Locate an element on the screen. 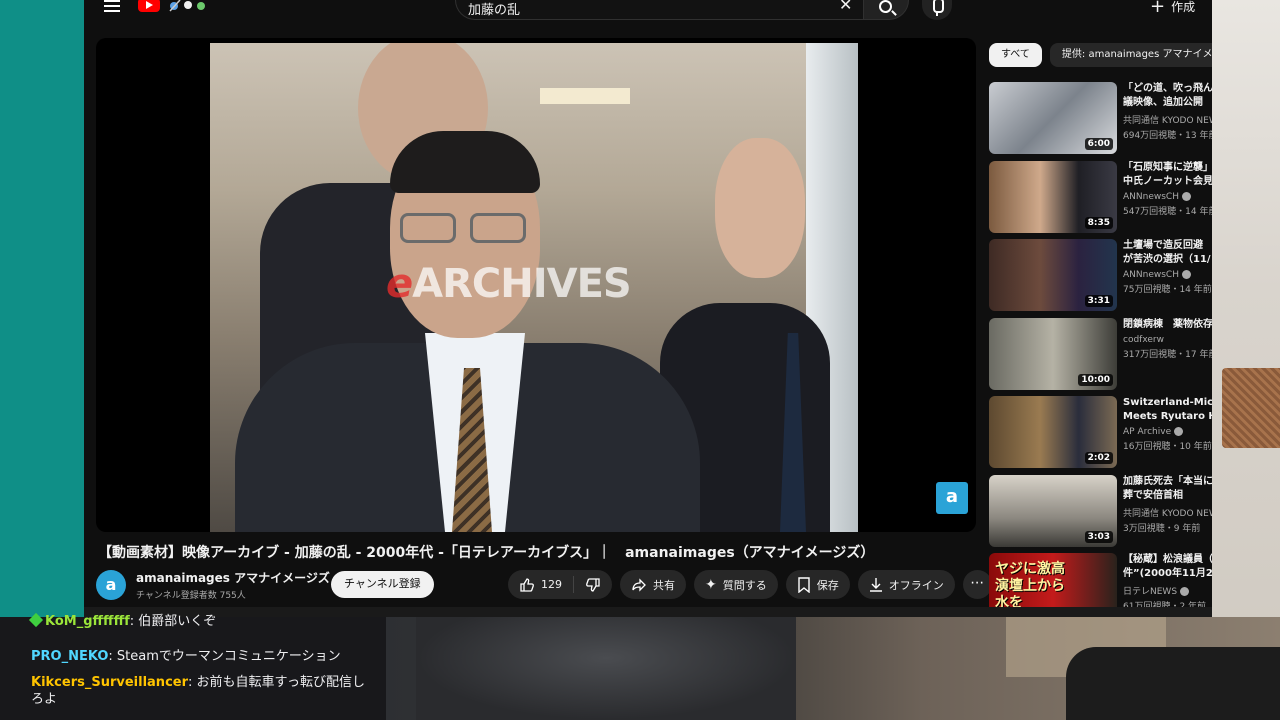  filter-chips: すべて 提供: amanaimages アマナイメー is located at coordinates (1100, 55).